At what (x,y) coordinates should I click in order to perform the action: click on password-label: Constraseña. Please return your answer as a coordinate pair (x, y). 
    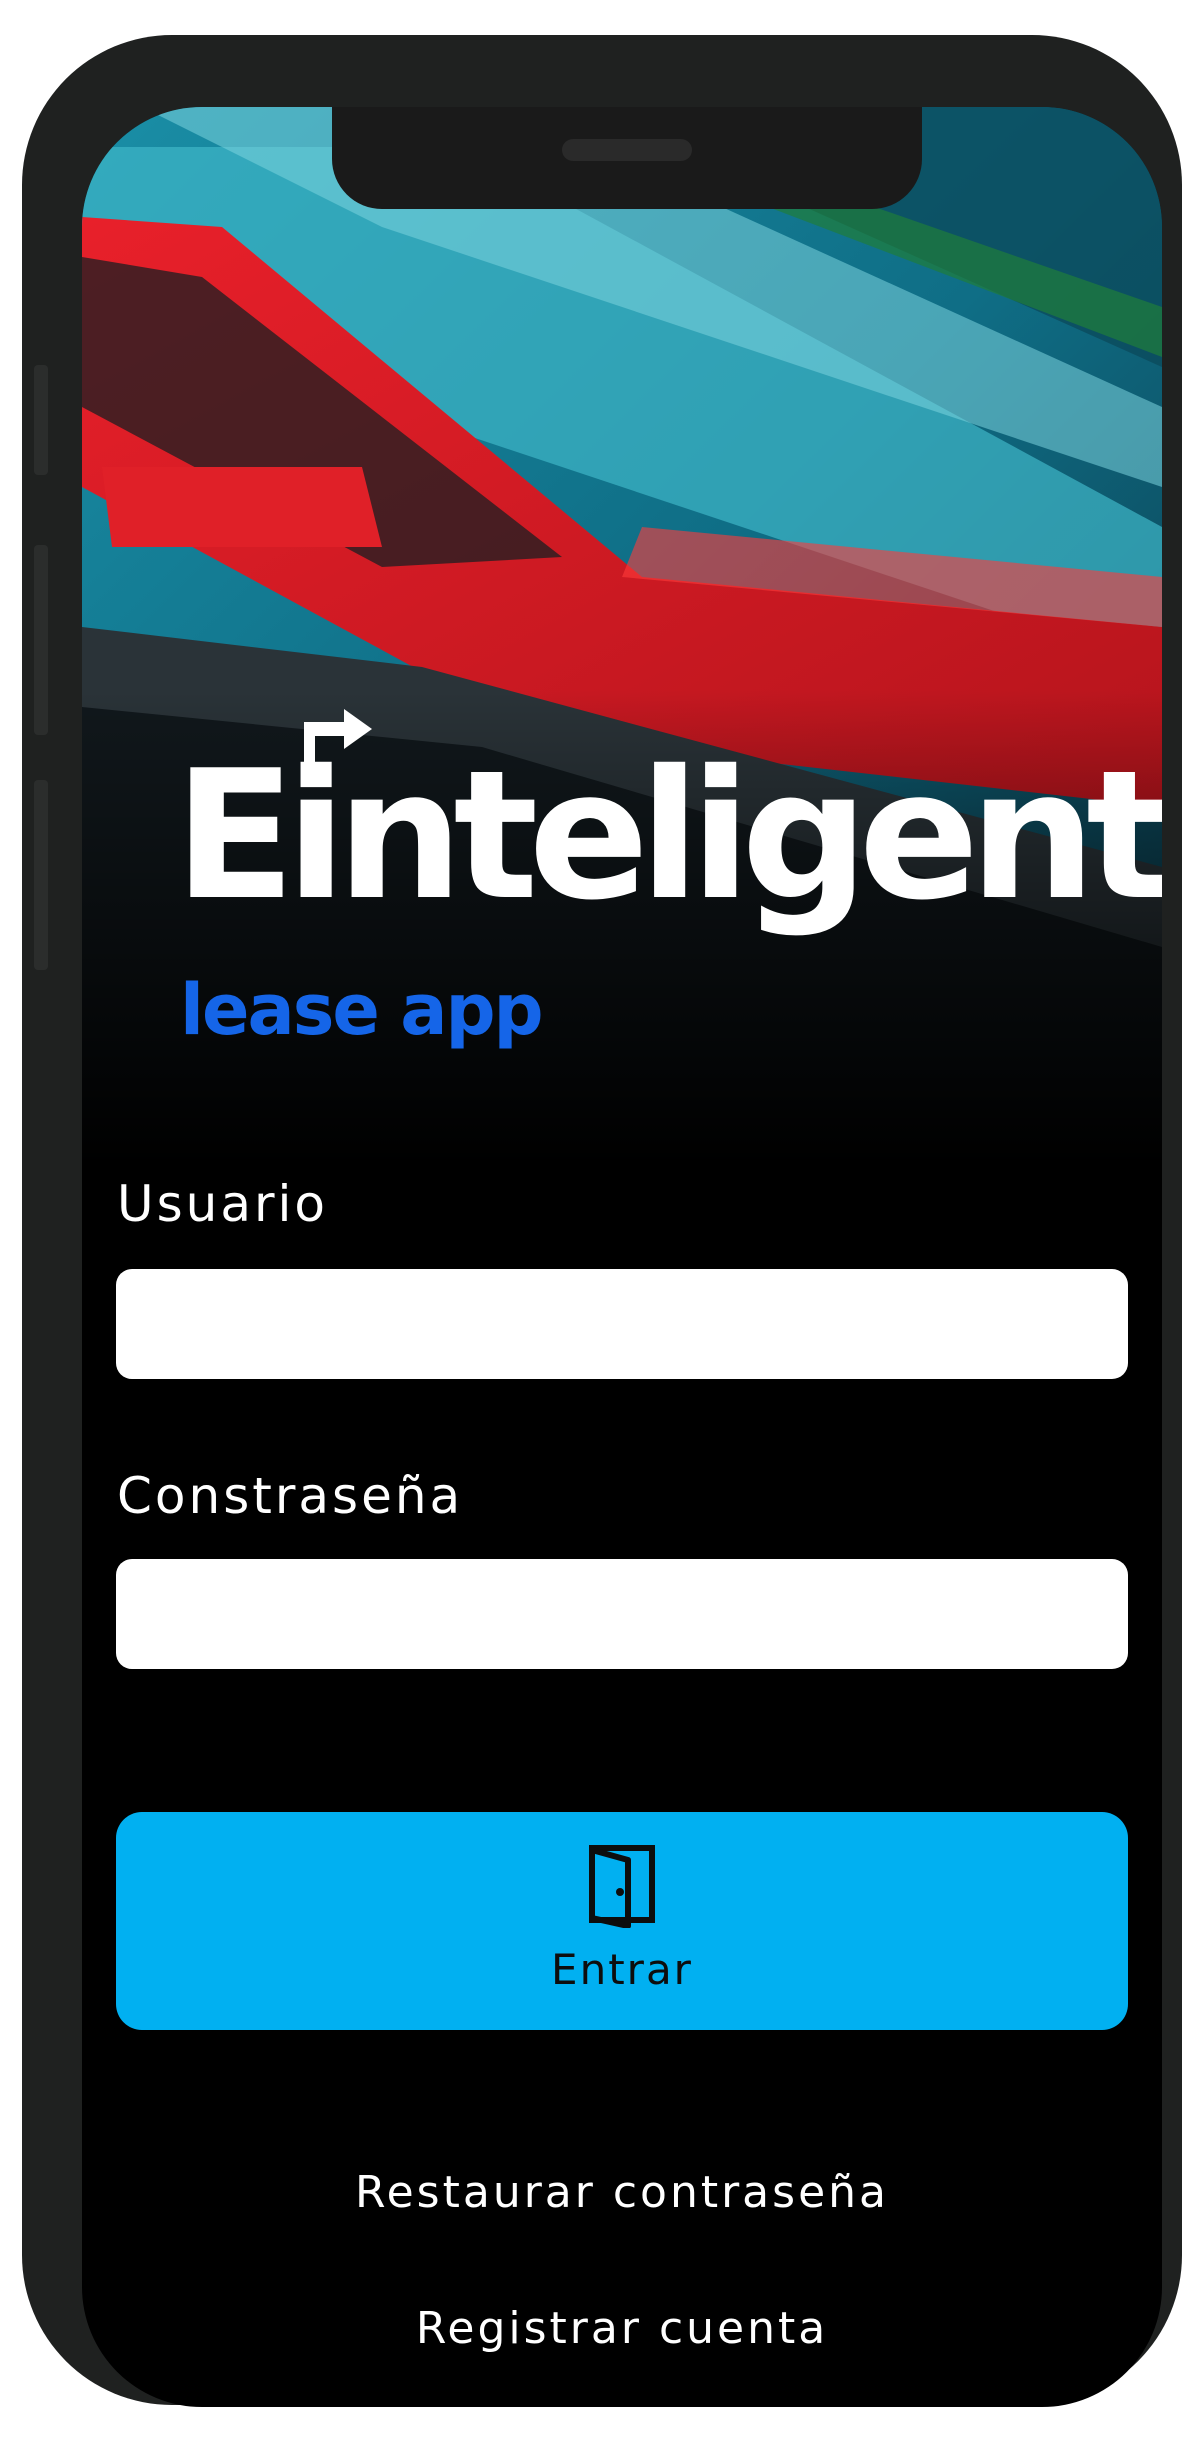
    Looking at the image, I should click on (290, 1496).